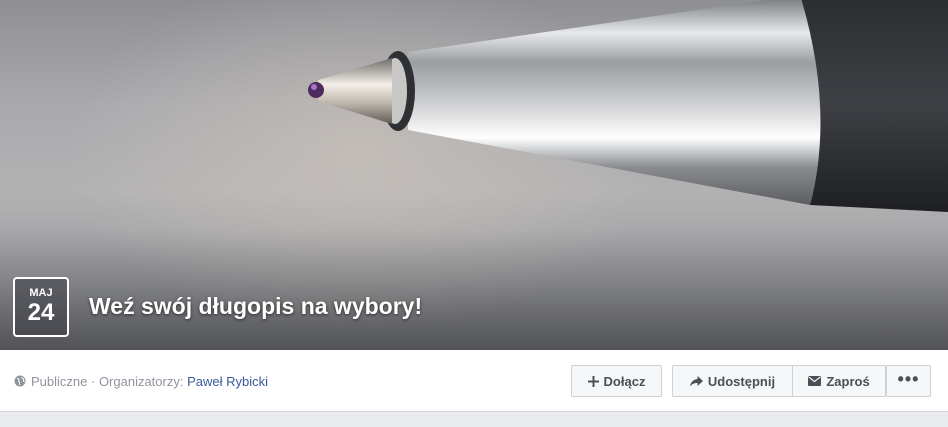 Image resolution: width=948 pixels, height=427 pixels. I want to click on event-date-day: 24, so click(41, 312).